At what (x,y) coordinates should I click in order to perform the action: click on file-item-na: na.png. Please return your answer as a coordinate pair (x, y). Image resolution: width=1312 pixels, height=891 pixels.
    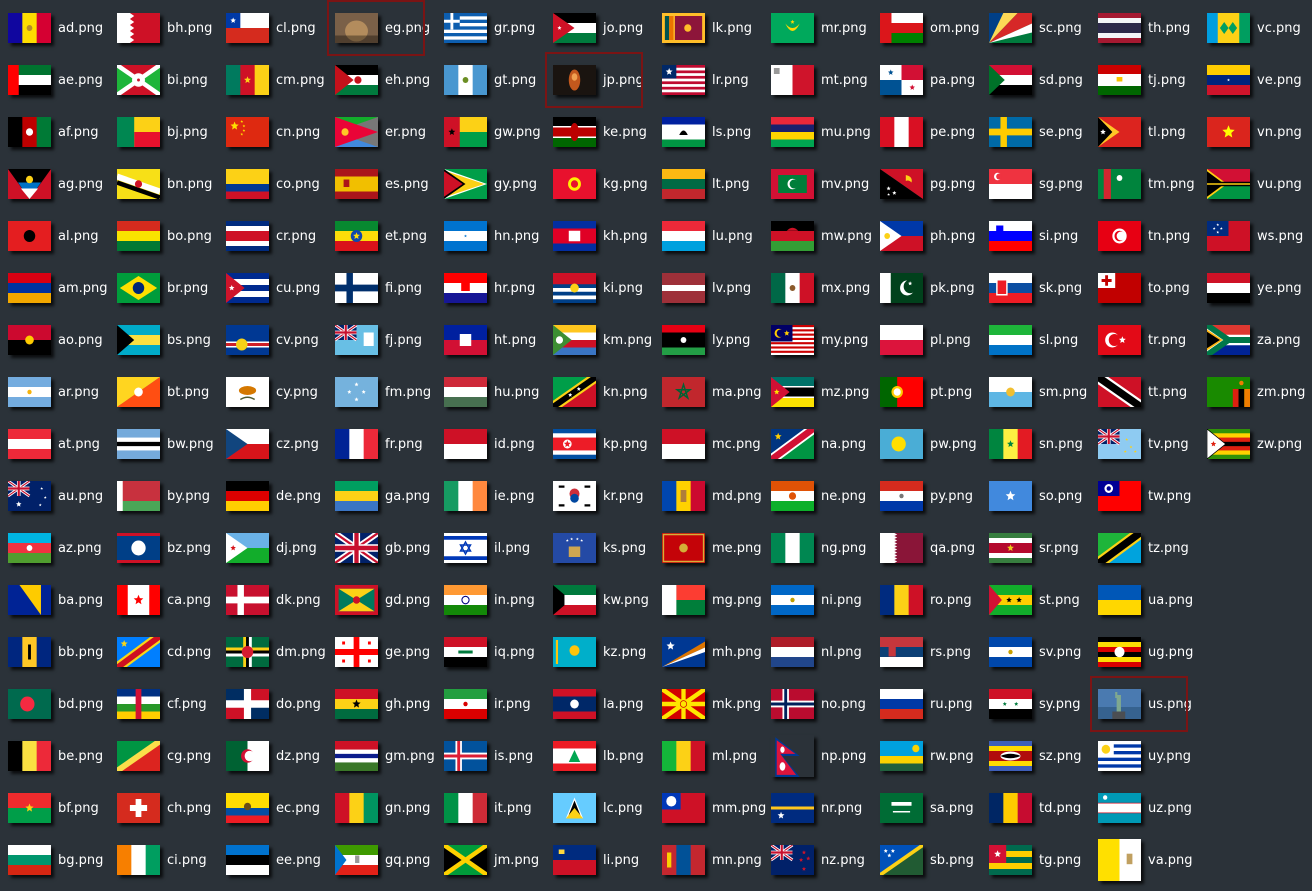
    Looking at the image, I should click on (821, 444).